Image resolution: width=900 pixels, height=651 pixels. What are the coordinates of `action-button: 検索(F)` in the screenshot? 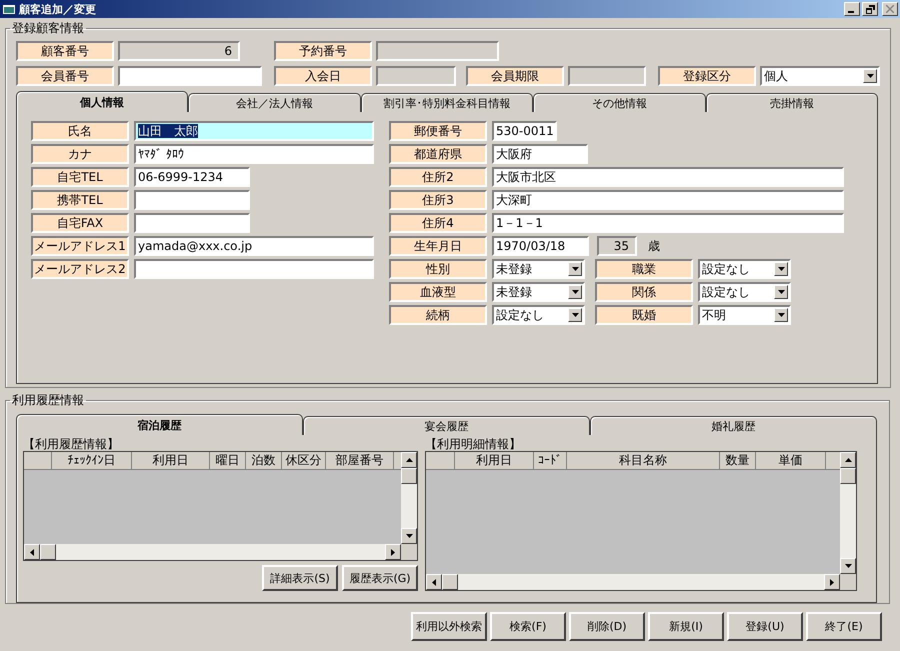 It's located at (528, 626).